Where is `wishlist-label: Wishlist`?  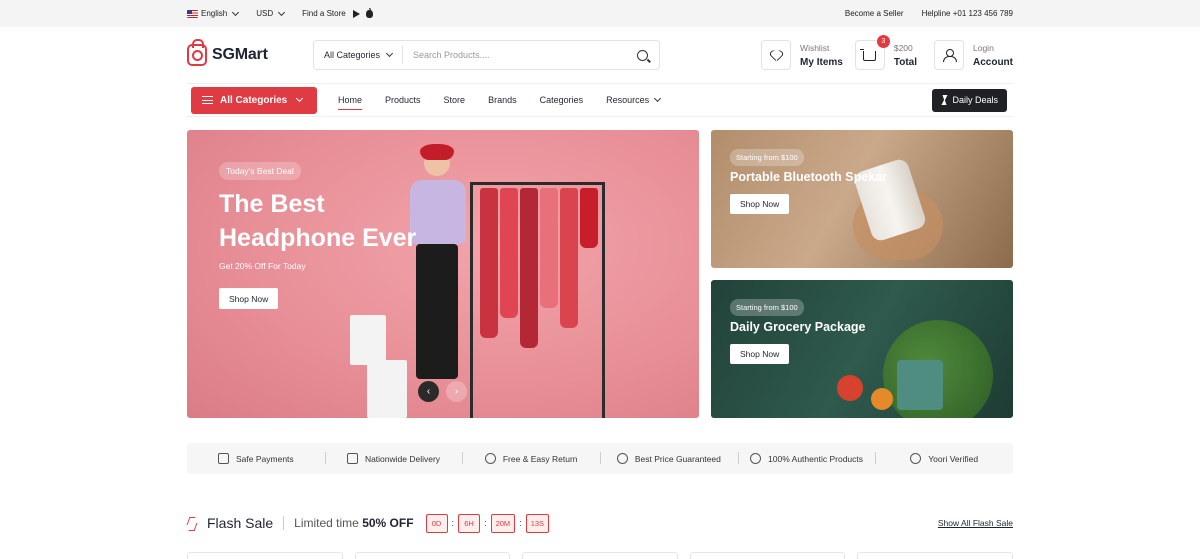 wishlist-label: Wishlist is located at coordinates (815, 47).